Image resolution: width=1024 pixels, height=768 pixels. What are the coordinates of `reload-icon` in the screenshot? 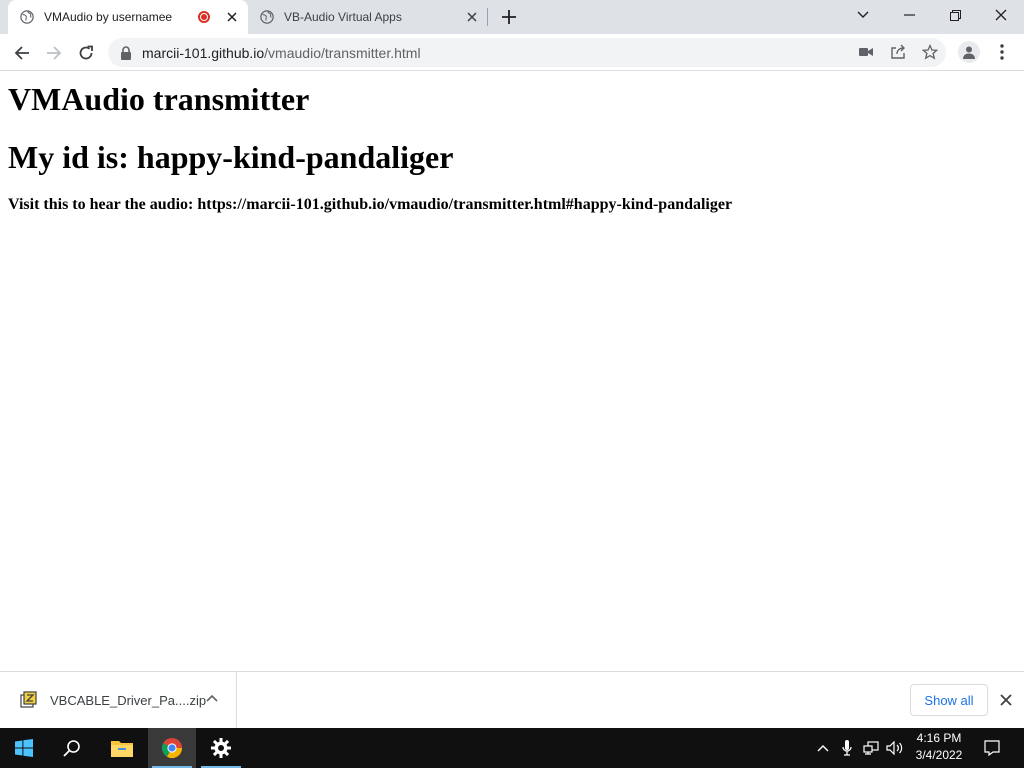 It's located at (86, 53).